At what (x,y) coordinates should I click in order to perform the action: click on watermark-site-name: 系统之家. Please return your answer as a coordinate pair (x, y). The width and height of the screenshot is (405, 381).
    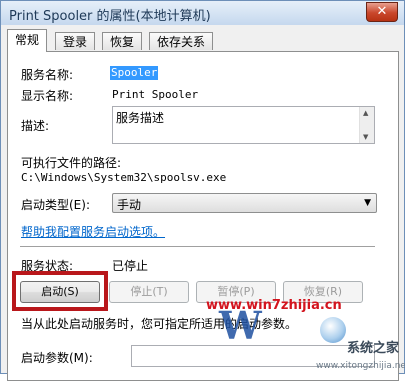
    Looking at the image, I should click on (373, 348).